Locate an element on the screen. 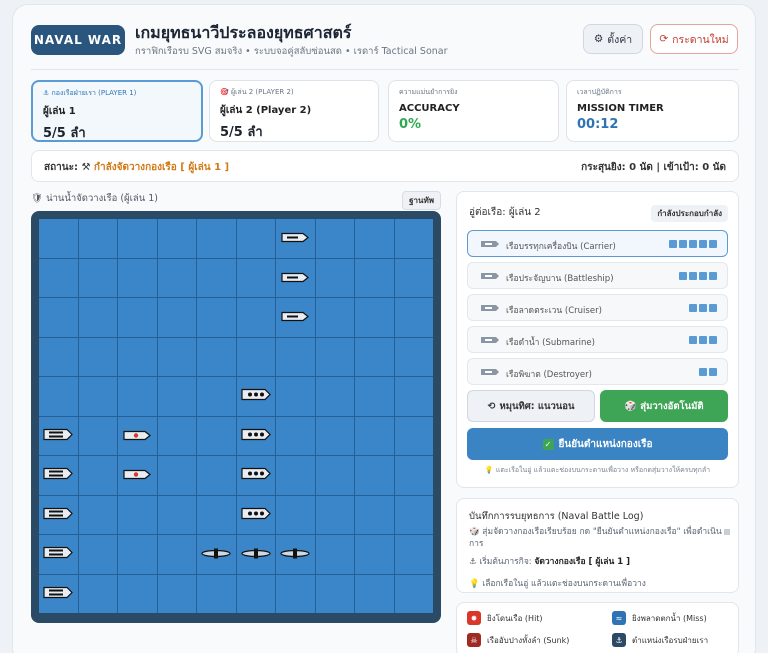 Image resolution: width=768 pixels, height=653 pixels. new-game-button: ⟳ กระดานใหม่ is located at coordinates (694, 39).